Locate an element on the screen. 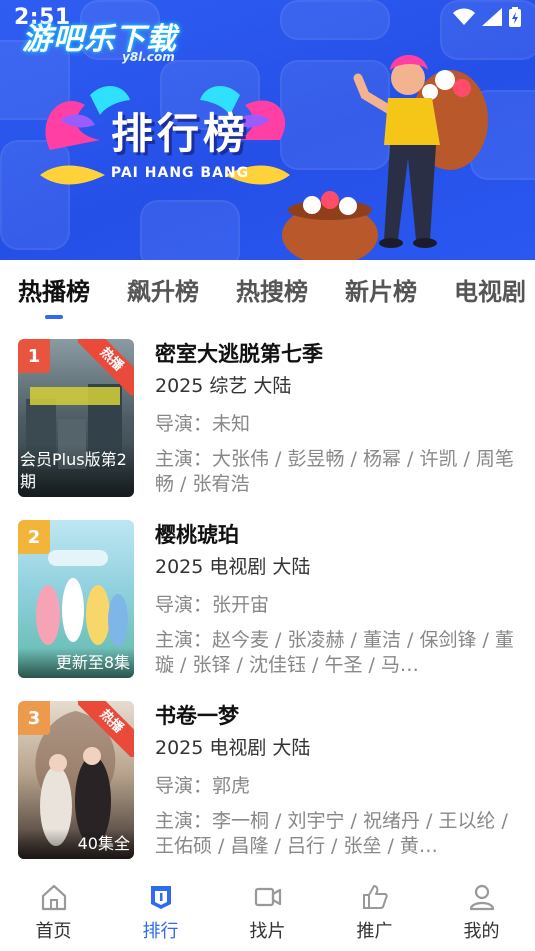 Image resolution: width=535 pixels, height=951 pixels. tab-hot-play: 热播榜 is located at coordinates (54, 295).